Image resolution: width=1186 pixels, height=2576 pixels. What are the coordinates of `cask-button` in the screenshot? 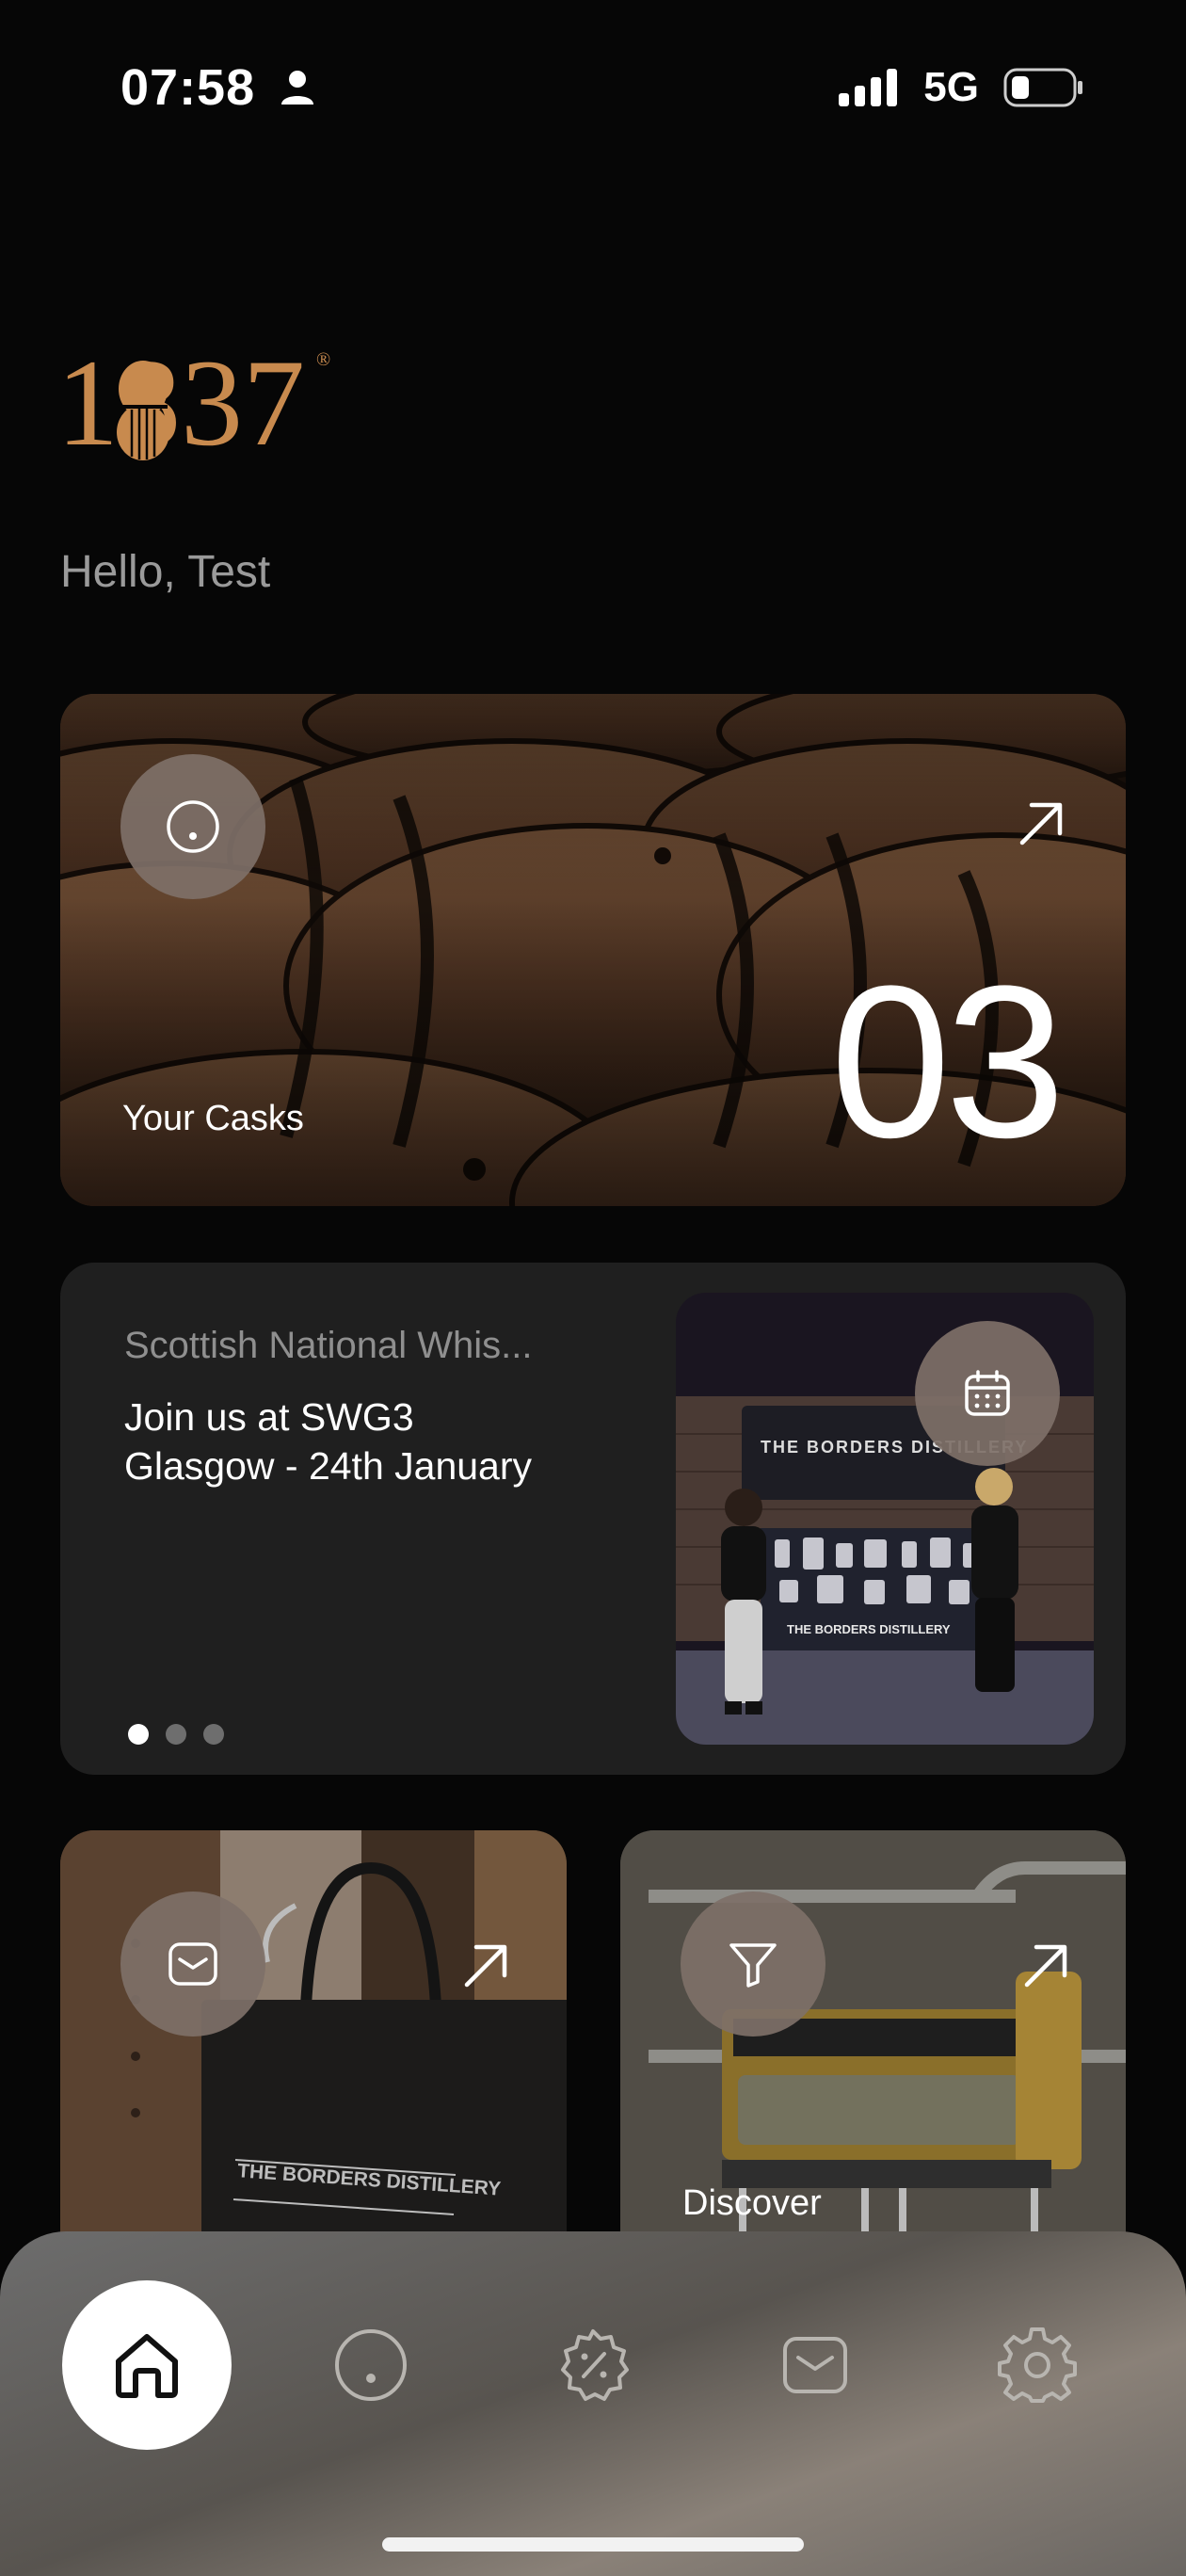 It's located at (192, 826).